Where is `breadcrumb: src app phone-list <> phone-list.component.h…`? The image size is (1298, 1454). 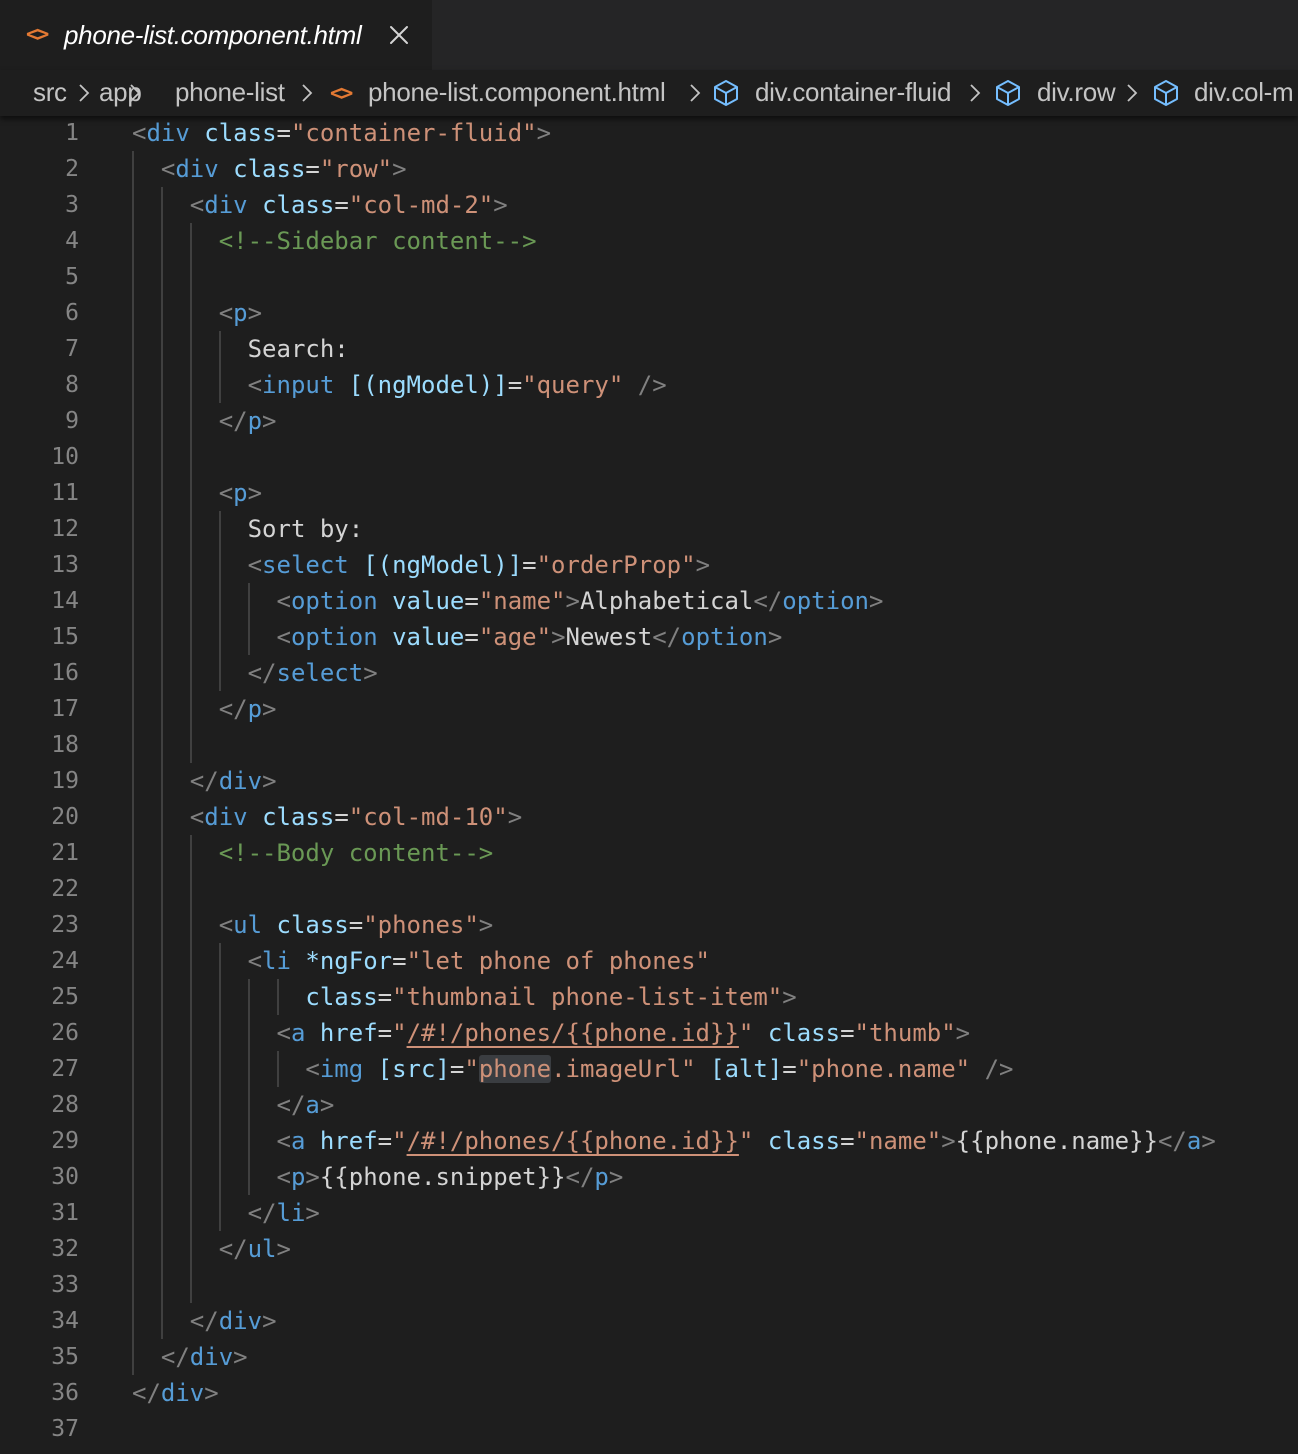 breadcrumb: src app phone-list <> phone-list.component.h… is located at coordinates (649, 93).